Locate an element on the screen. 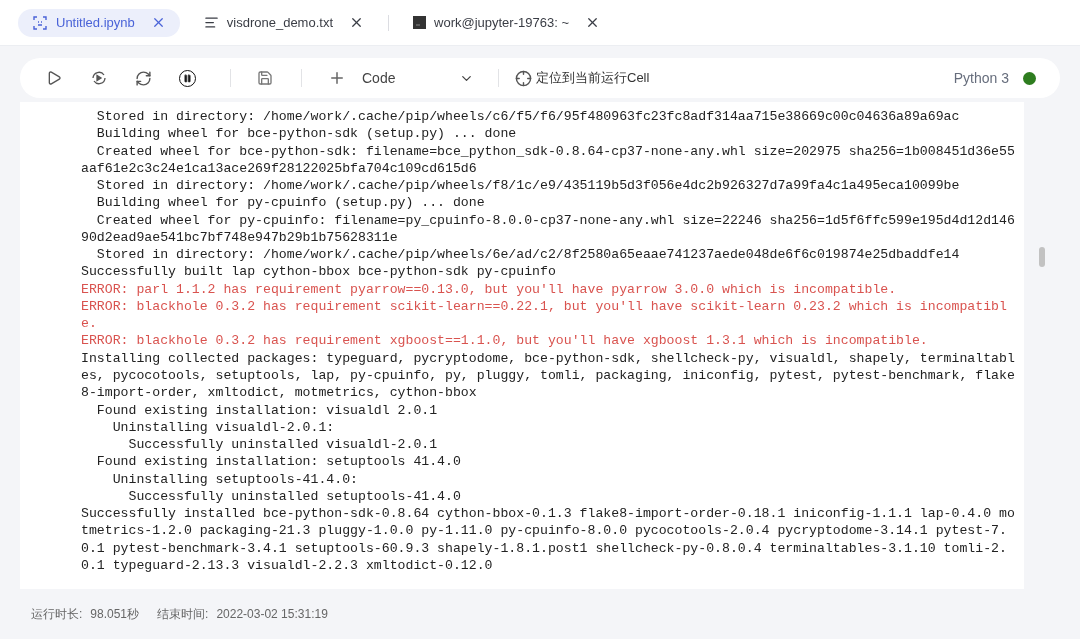 This screenshot has width=1080, height=639. output-line: Stored in directory: /home/work/.cache/pip/wheels/6e/ad/c2/8f2580a65eaae741237aede048de6f6c019874e25dbaddfe14 is located at coordinates (527, 255).